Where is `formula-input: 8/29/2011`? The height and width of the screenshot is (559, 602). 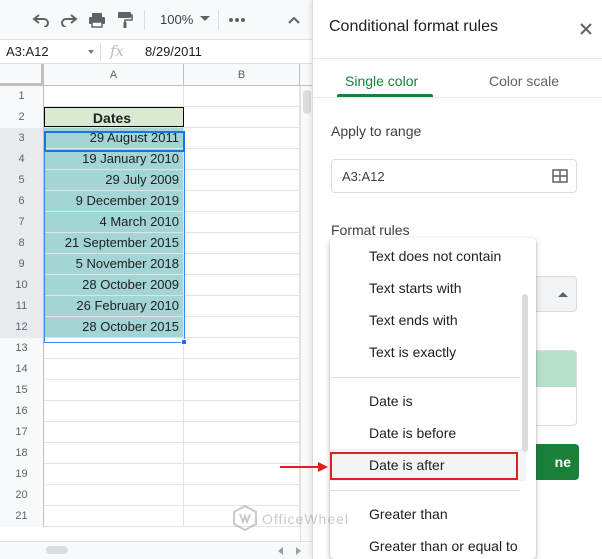 formula-input: 8/29/2011 is located at coordinates (173, 51).